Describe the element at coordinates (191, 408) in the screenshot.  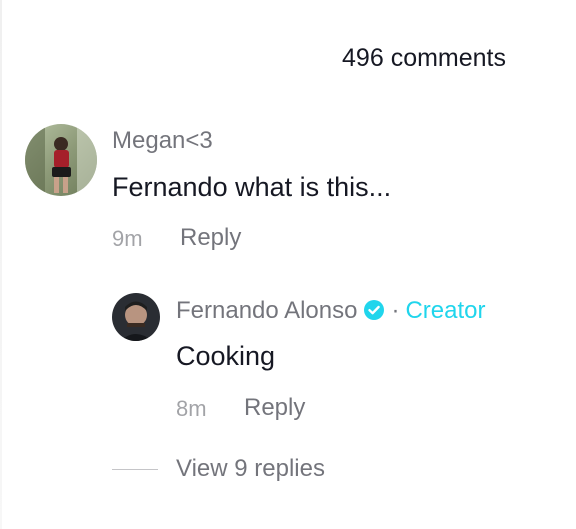
I see `reply-age: 8m` at that location.